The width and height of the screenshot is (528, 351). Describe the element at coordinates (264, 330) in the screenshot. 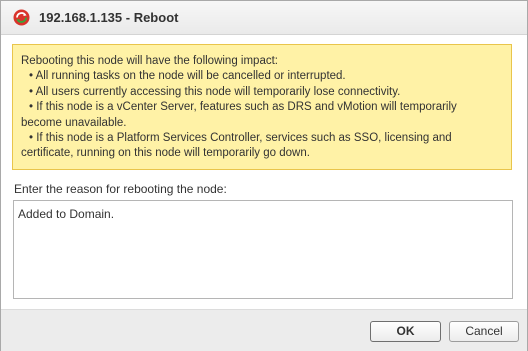

I see `dialog-footer: OK Cancel` at that location.